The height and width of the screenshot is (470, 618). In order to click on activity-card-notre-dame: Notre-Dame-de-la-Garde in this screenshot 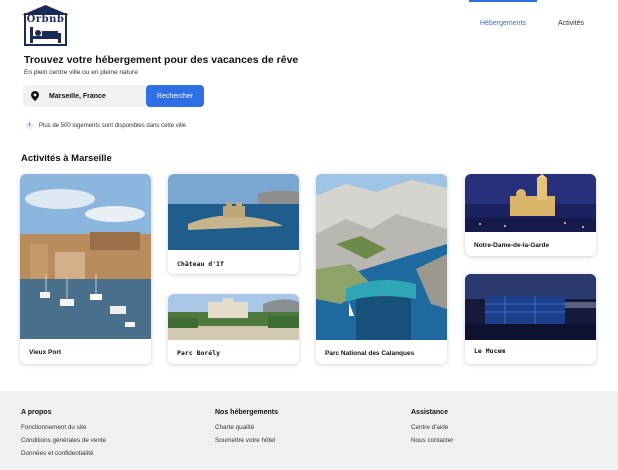, I will do `click(530, 215)`.